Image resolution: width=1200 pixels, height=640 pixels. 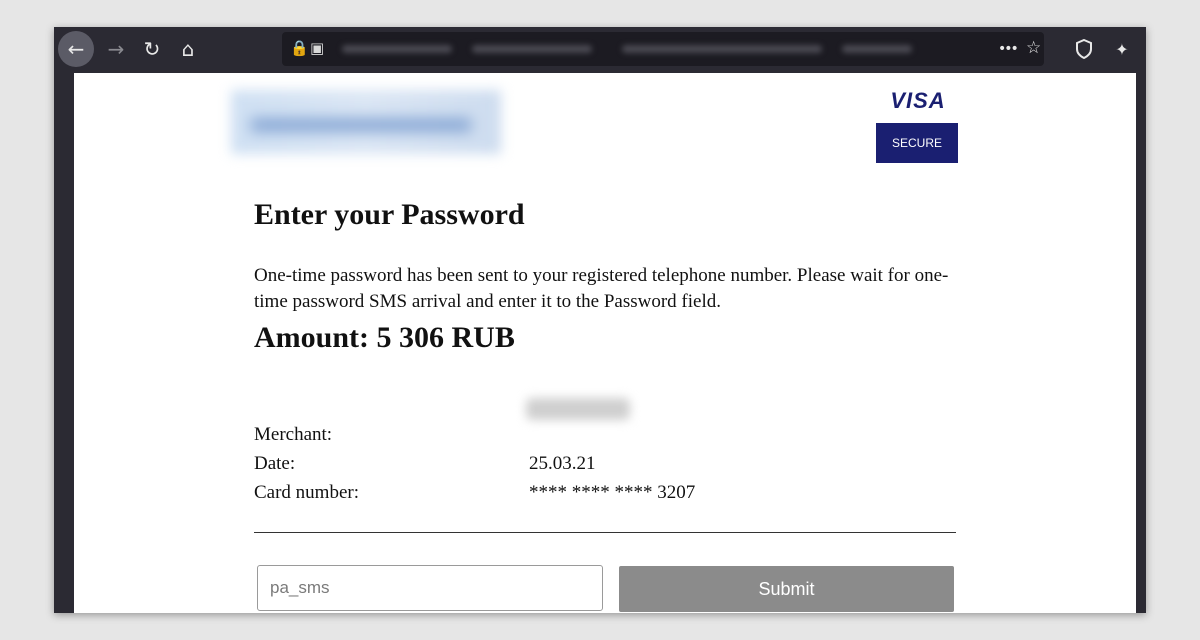 What do you see at coordinates (562, 463) in the screenshot?
I see `date-value: 25.03.21` at bounding box center [562, 463].